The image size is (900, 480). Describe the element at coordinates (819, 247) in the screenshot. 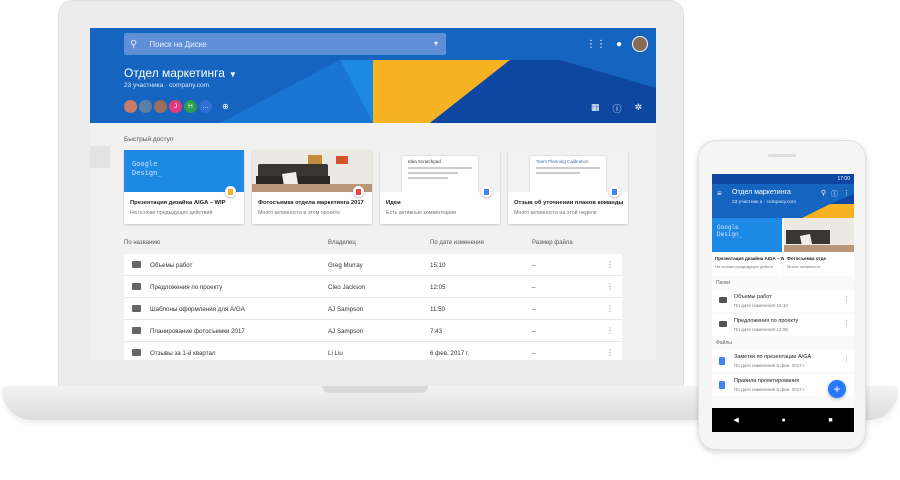

I see `quick-access-card: Фотосъемка отде Много активности` at that location.